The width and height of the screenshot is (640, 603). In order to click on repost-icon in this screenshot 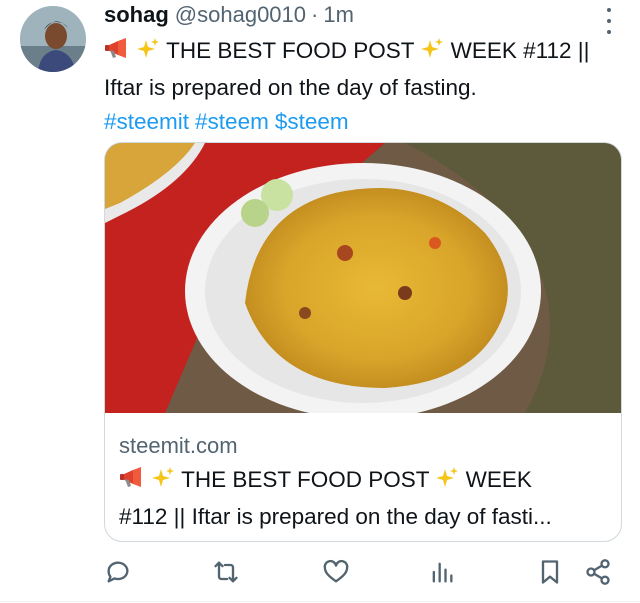, I will do `click(226, 572)`.